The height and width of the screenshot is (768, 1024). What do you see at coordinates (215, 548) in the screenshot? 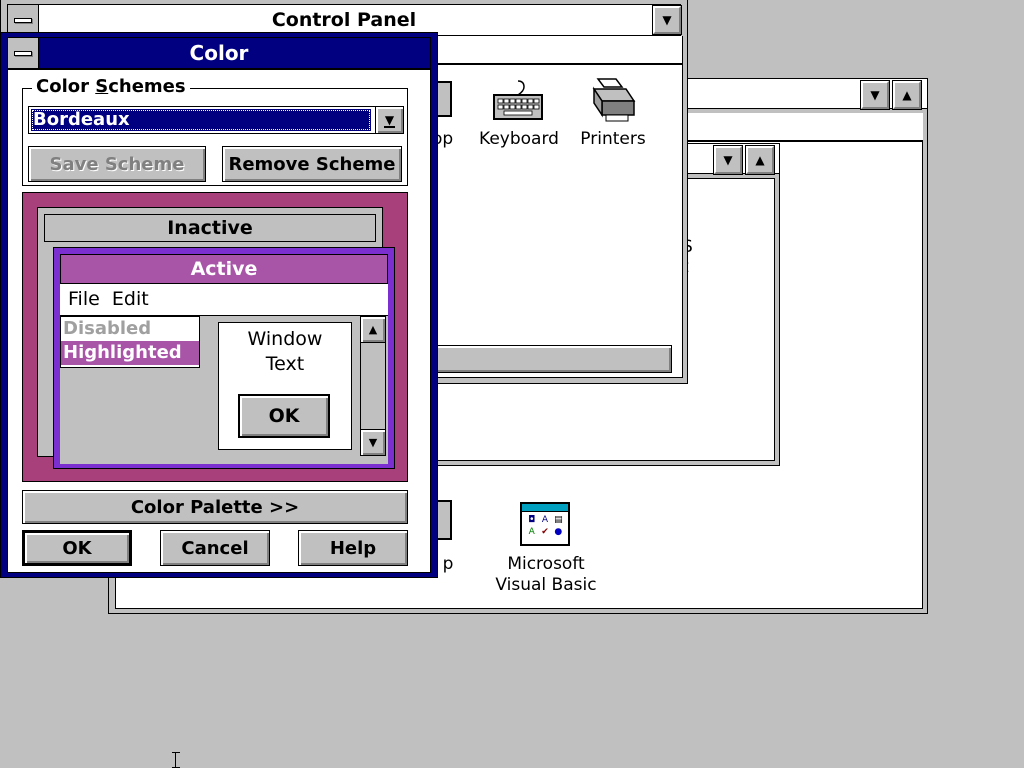
I see `cancel-button: Cancel` at bounding box center [215, 548].